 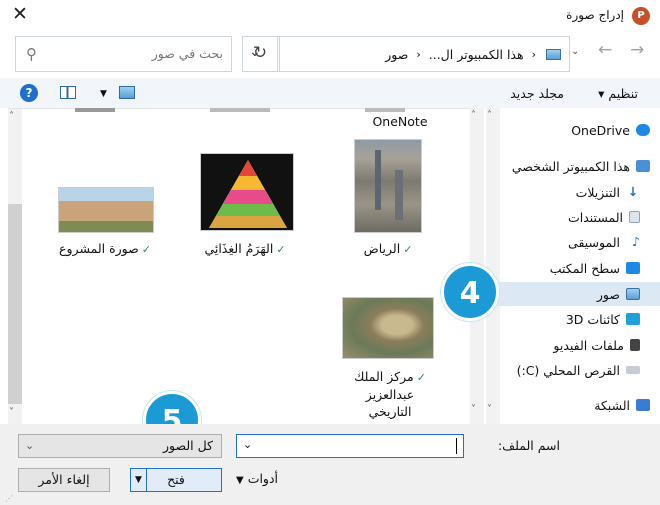 What do you see at coordinates (573, 319) in the screenshot?
I see `nav-item-3d-objects: كائنات 3D` at bounding box center [573, 319].